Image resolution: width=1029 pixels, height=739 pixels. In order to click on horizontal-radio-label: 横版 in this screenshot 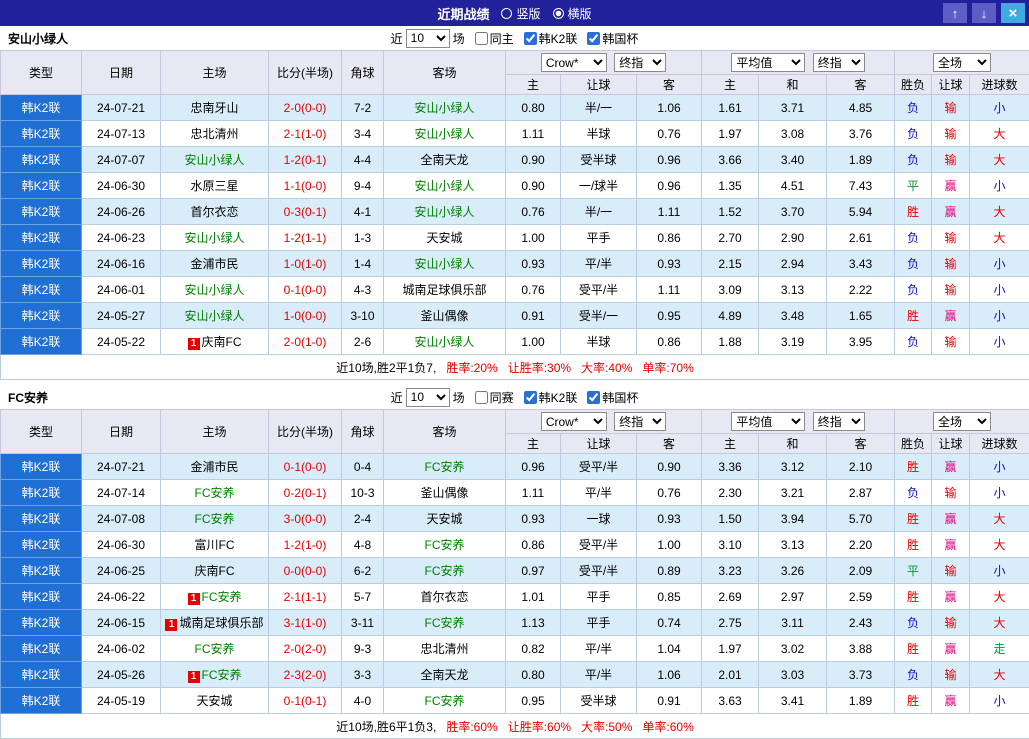, I will do `click(580, 13)`.